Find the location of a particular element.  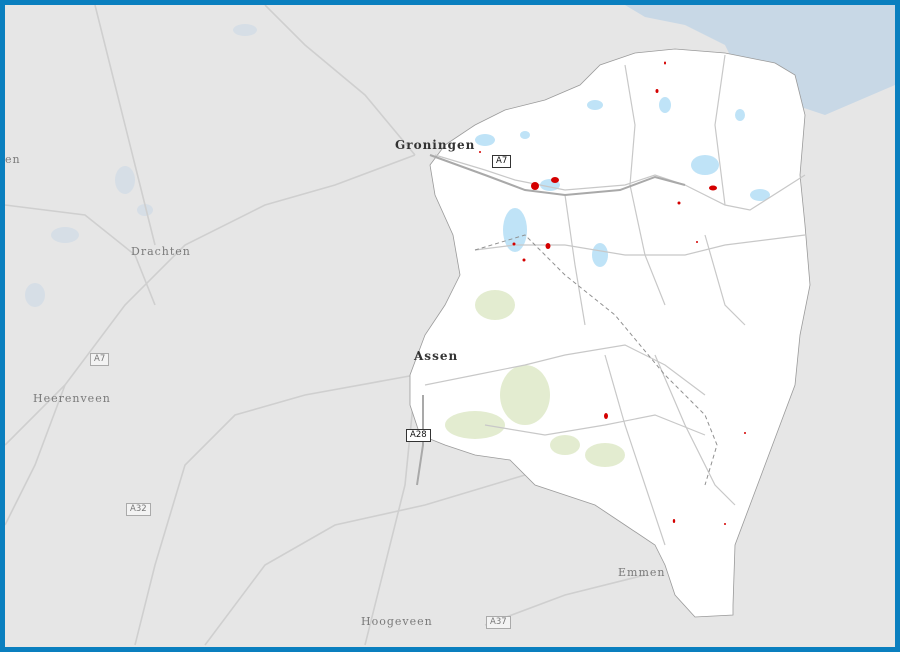

city-label-hoogeveen: Hoogeveen is located at coordinates (397, 621).